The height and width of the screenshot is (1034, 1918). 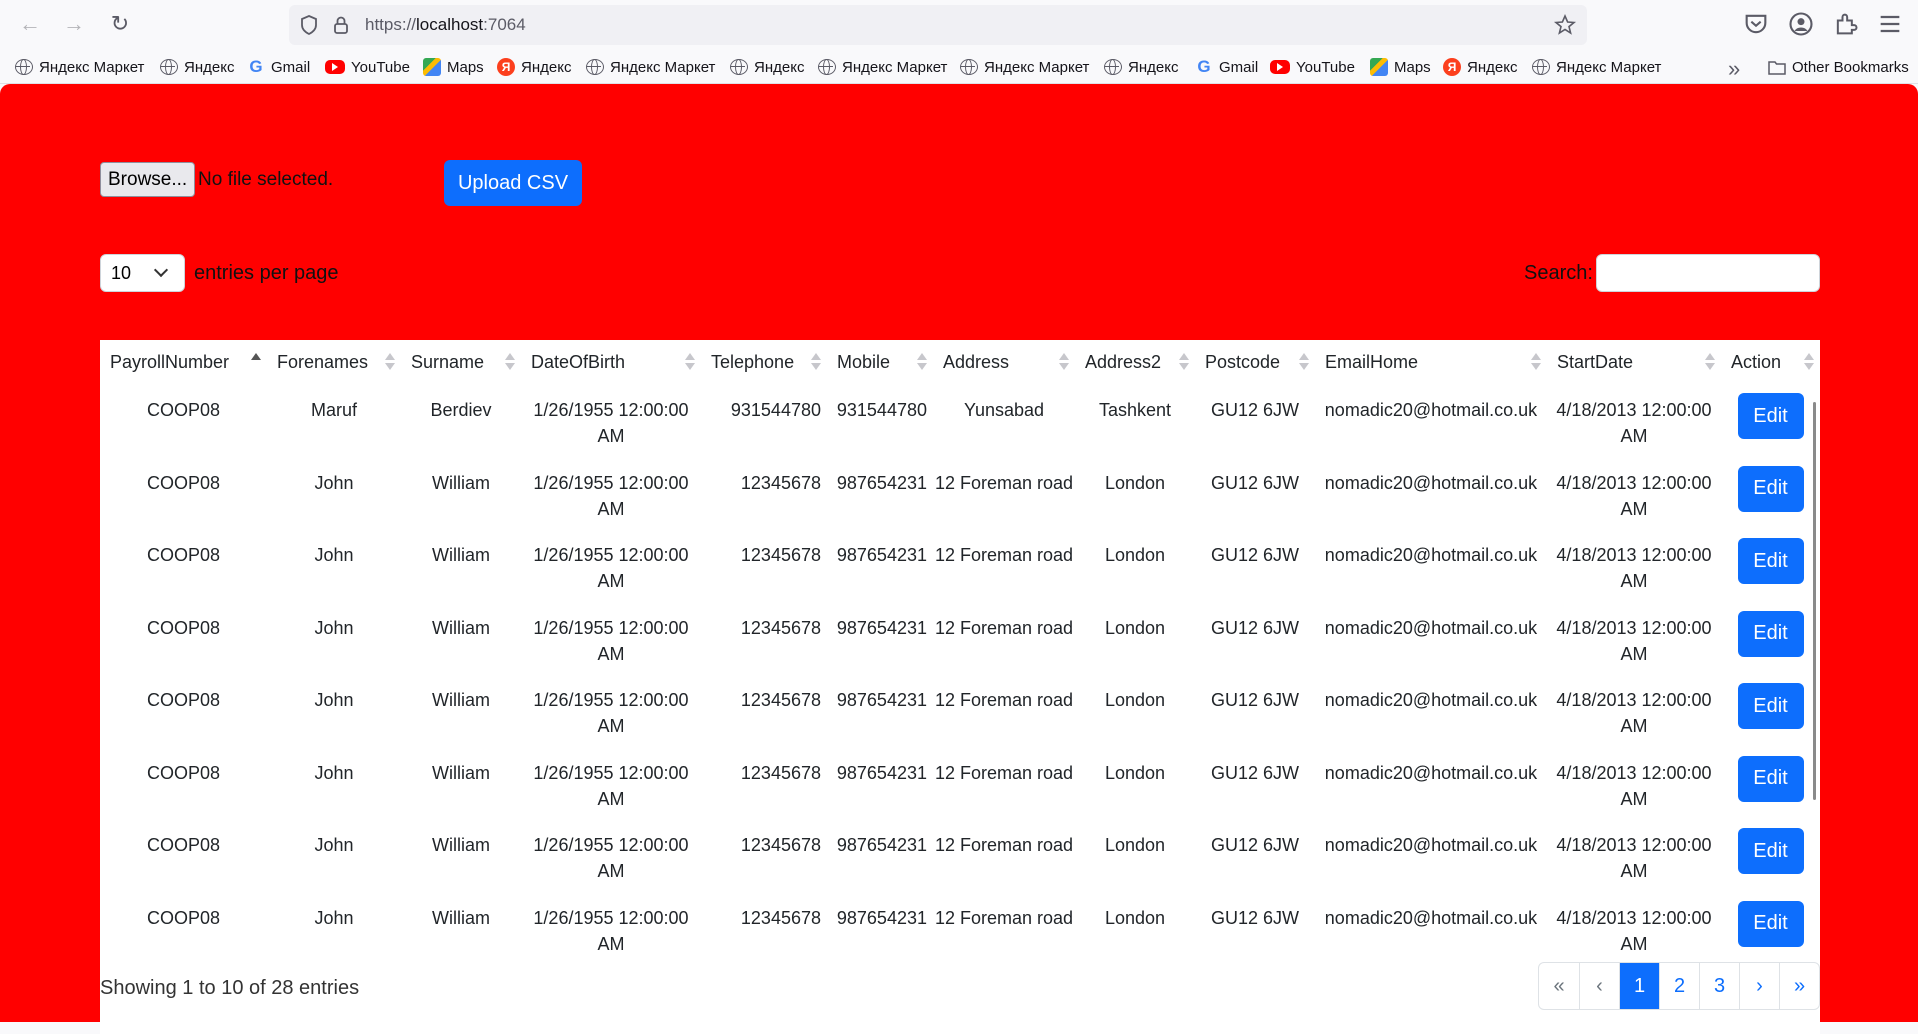 What do you see at coordinates (938, 25) in the screenshot?
I see `address-bar: https://localhost:7064` at bounding box center [938, 25].